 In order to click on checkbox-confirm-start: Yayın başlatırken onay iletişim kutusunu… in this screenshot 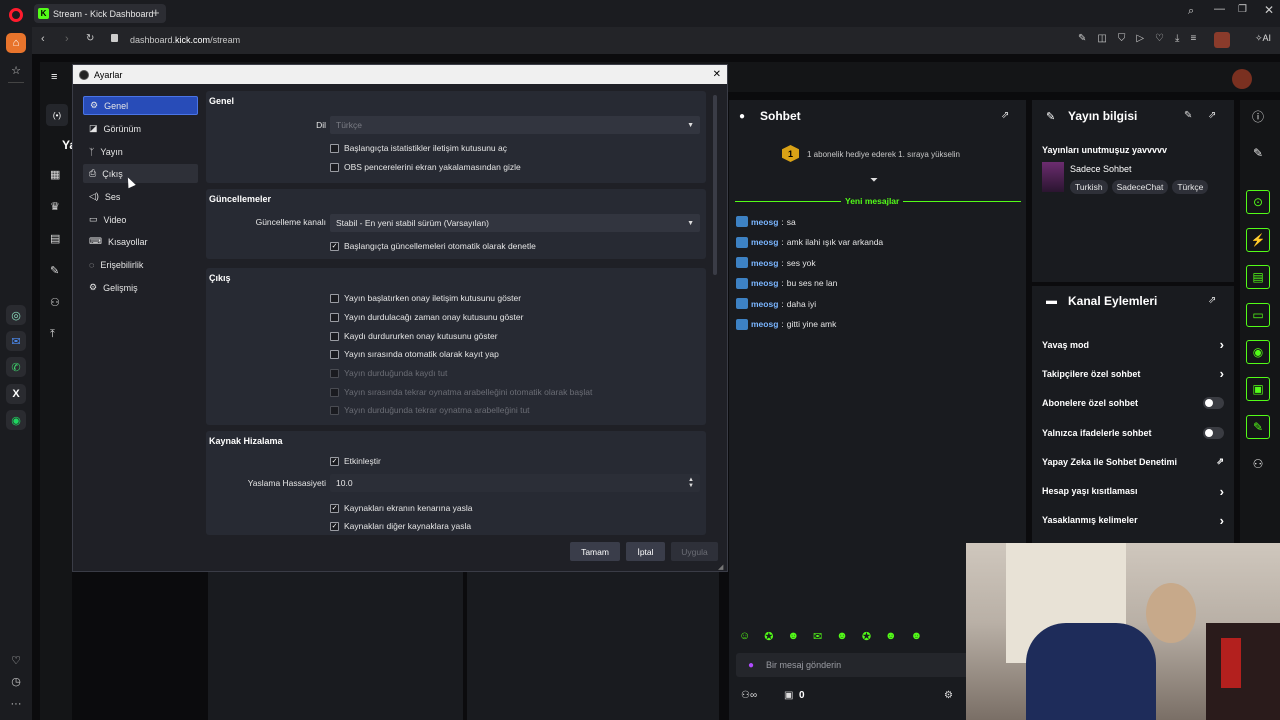, I will do `click(425, 298)`.